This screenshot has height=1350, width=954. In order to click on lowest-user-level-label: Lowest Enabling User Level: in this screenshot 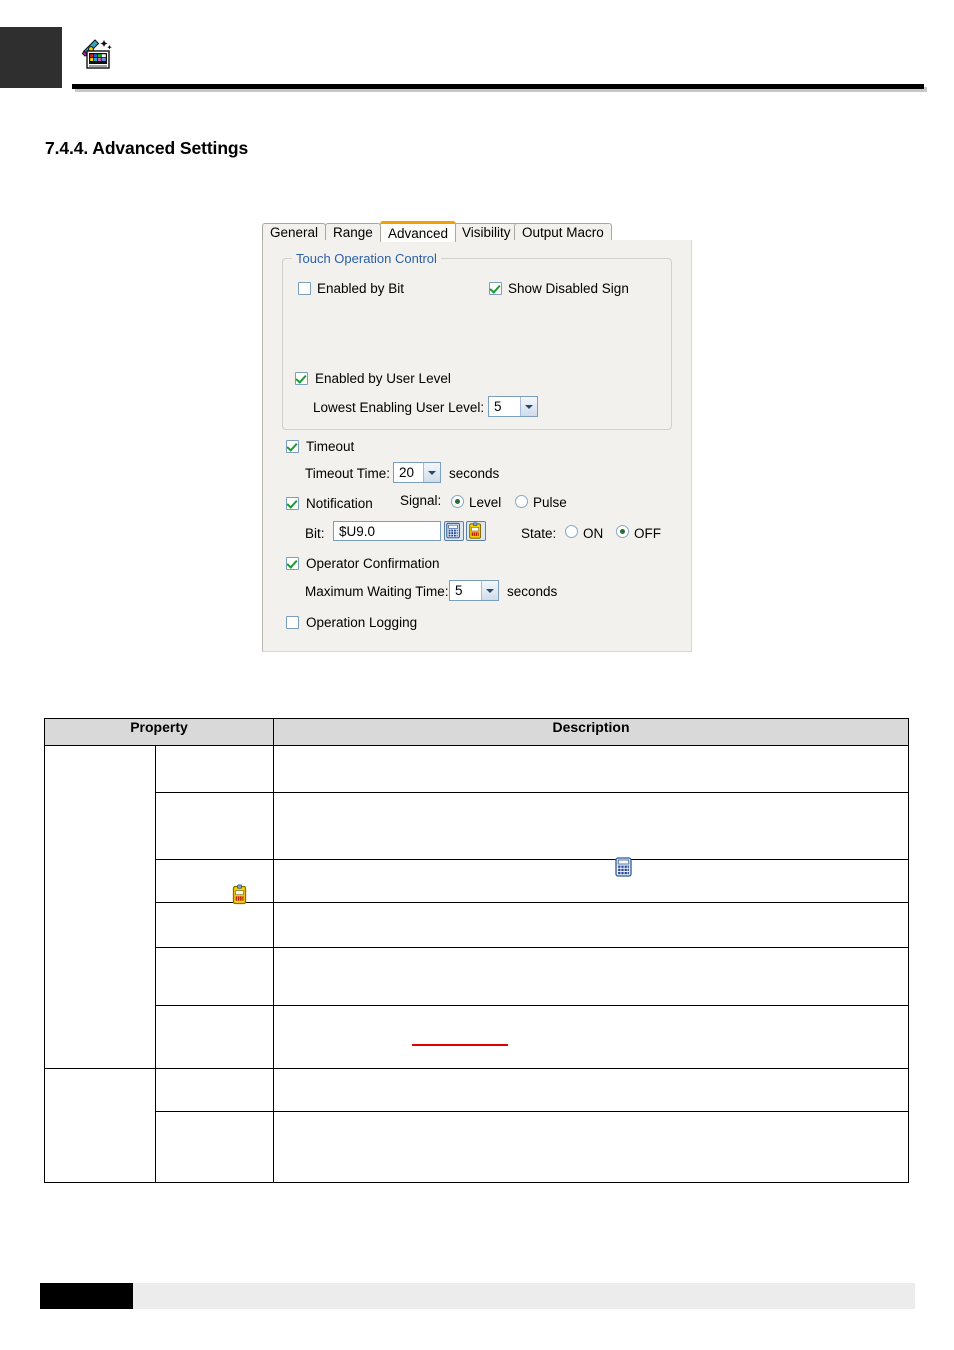, I will do `click(399, 407)`.